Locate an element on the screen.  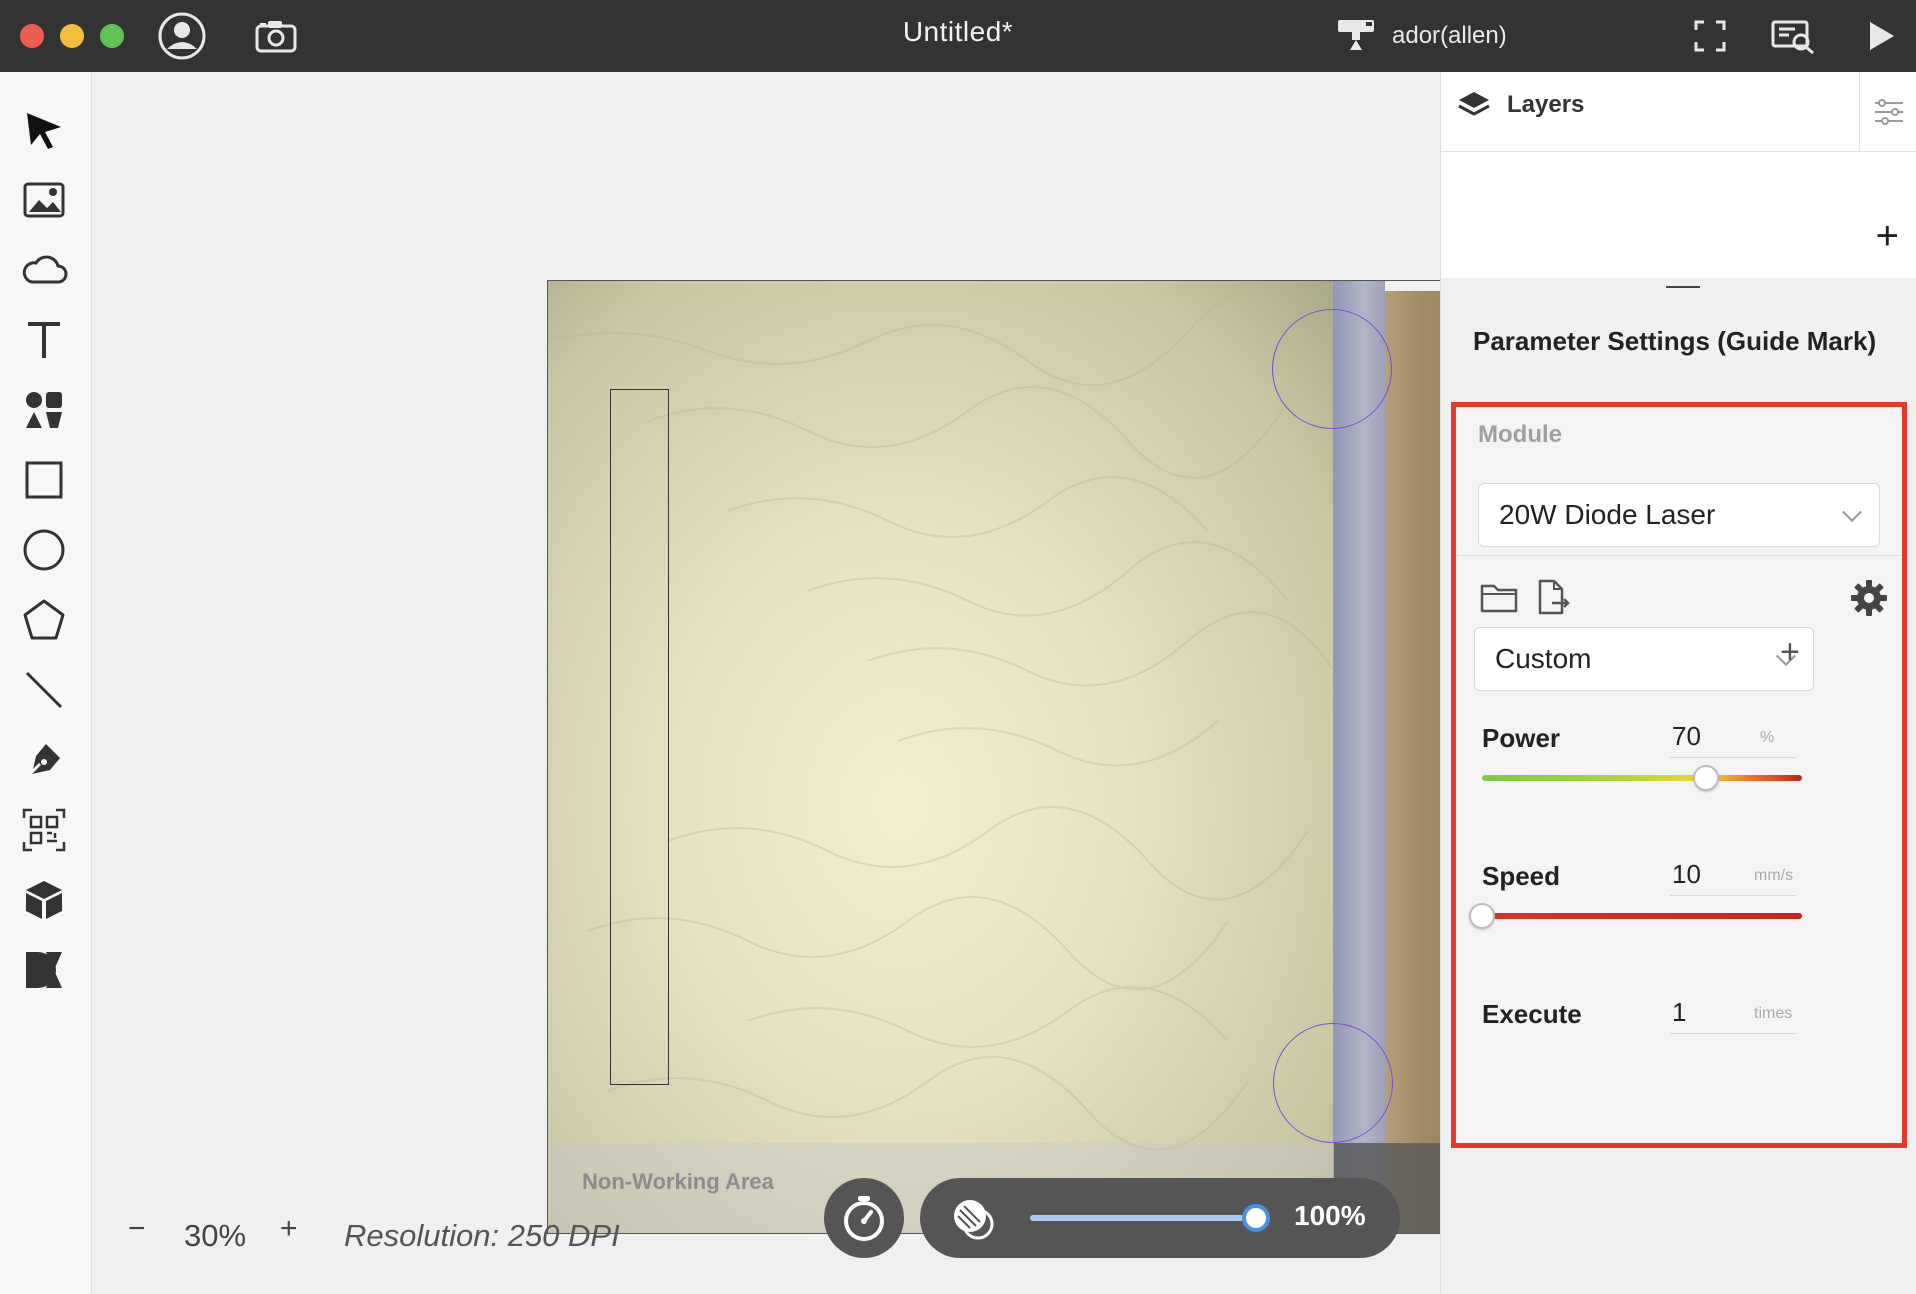
speed-slider-thumb is located at coordinates (1482, 916).